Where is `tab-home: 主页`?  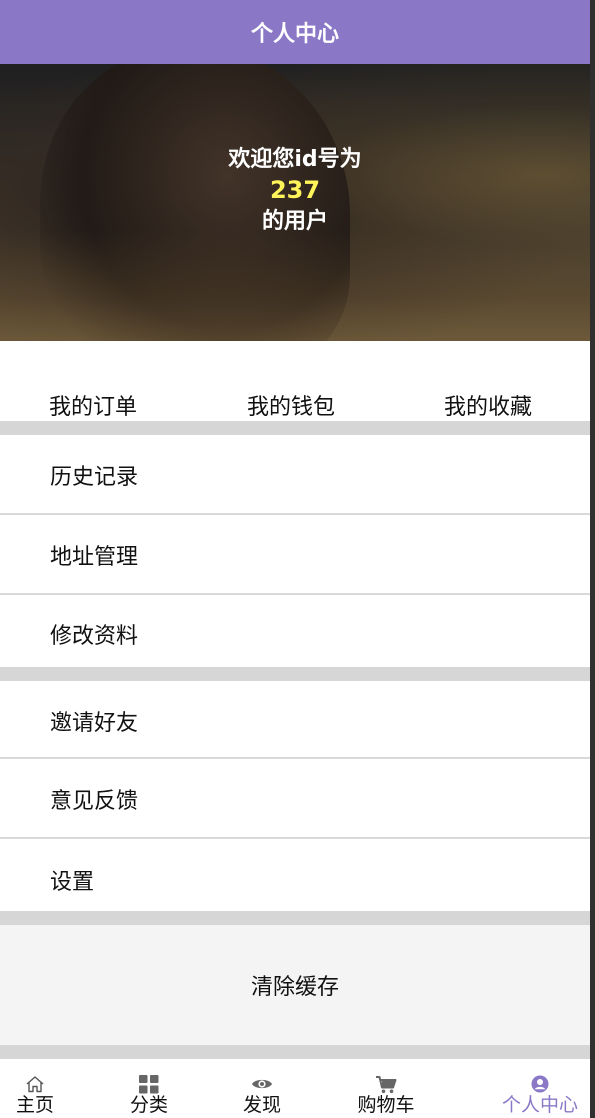
tab-home: 主页 is located at coordinates (47, 1088).